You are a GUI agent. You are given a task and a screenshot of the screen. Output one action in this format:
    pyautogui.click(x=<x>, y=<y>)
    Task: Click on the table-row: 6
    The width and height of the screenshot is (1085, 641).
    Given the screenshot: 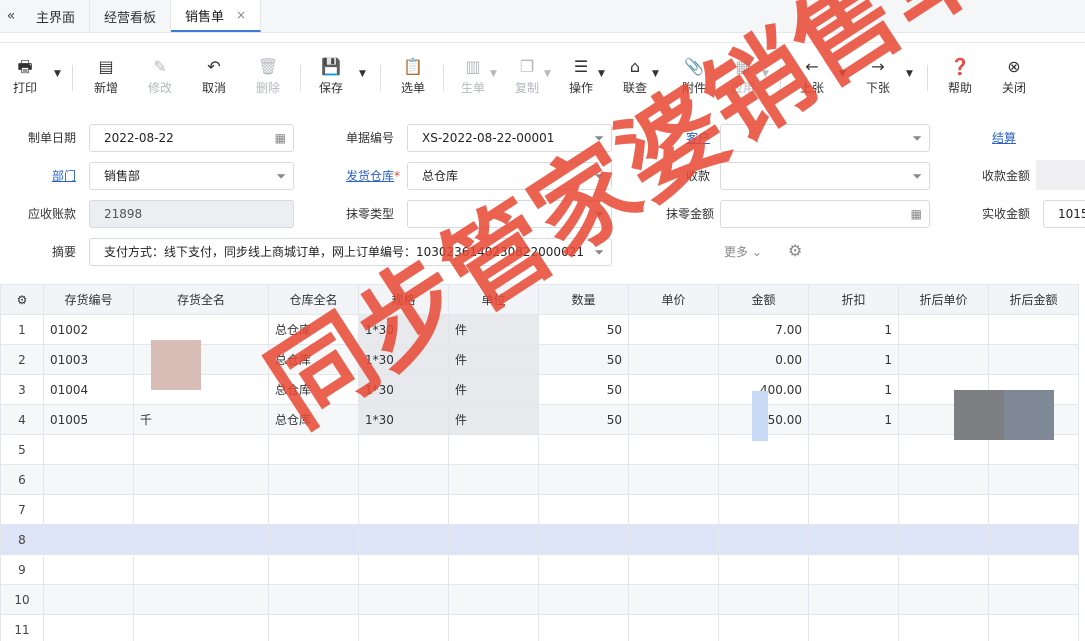 What is the action you would take?
    pyautogui.click(x=539, y=479)
    